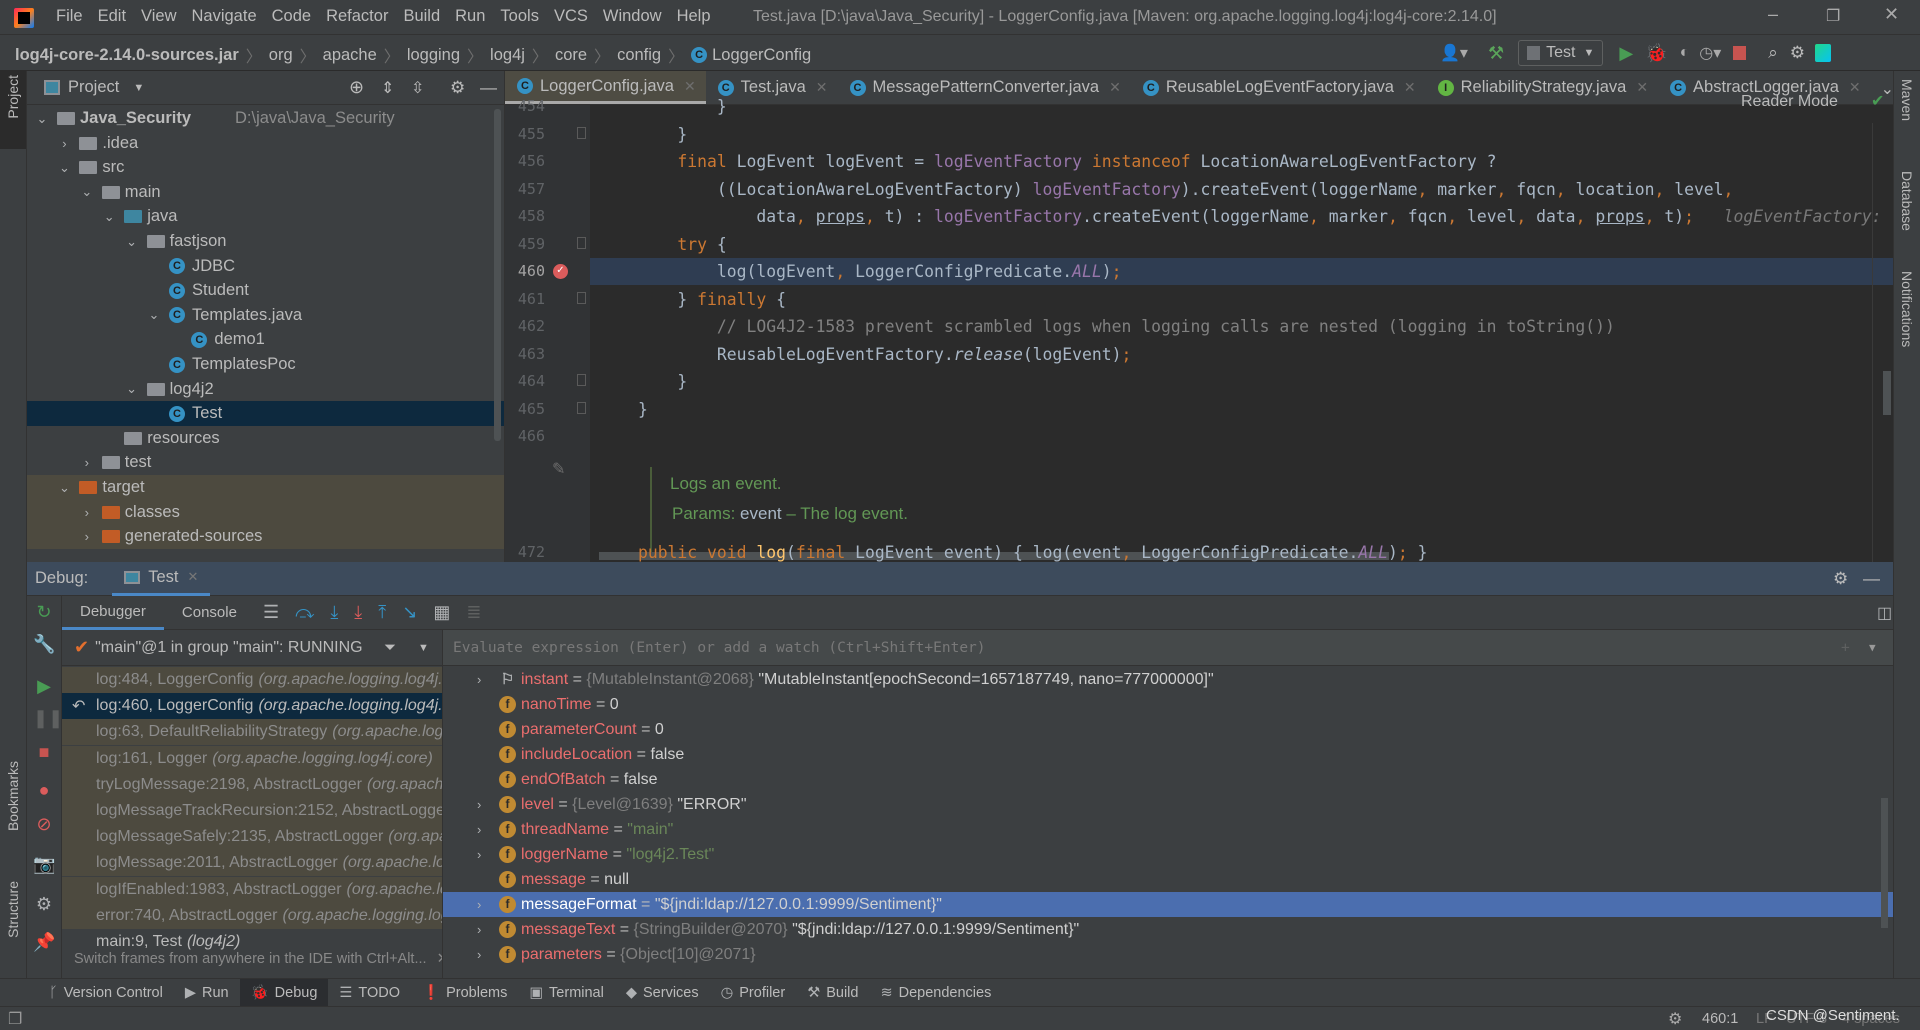  What do you see at coordinates (421, 16) in the screenshot?
I see `menu-build: Build` at bounding box center [421, 16].